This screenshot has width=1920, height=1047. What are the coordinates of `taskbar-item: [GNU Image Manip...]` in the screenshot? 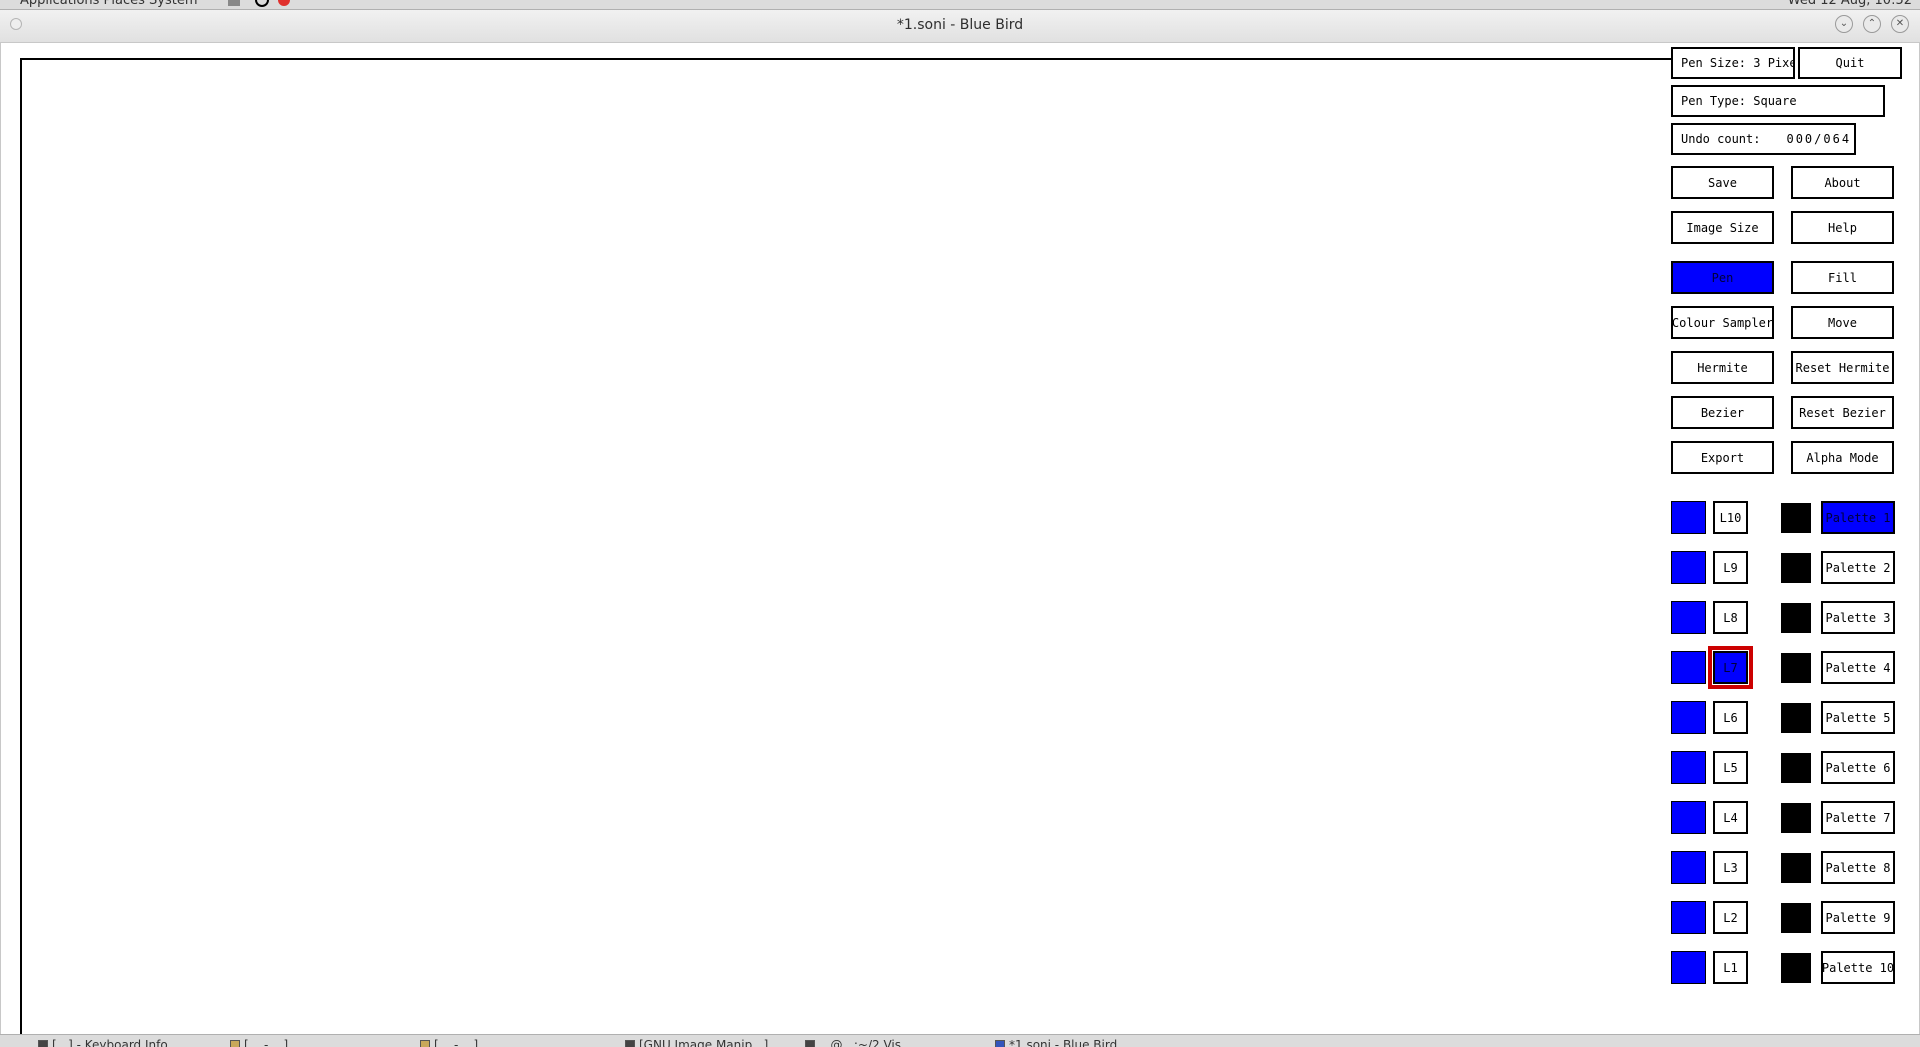 It's located at (696, 1042).